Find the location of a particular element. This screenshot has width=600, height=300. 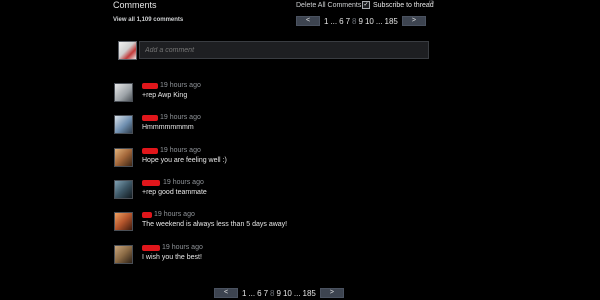

comments-title: Comments is located at coordinates (135, 5).